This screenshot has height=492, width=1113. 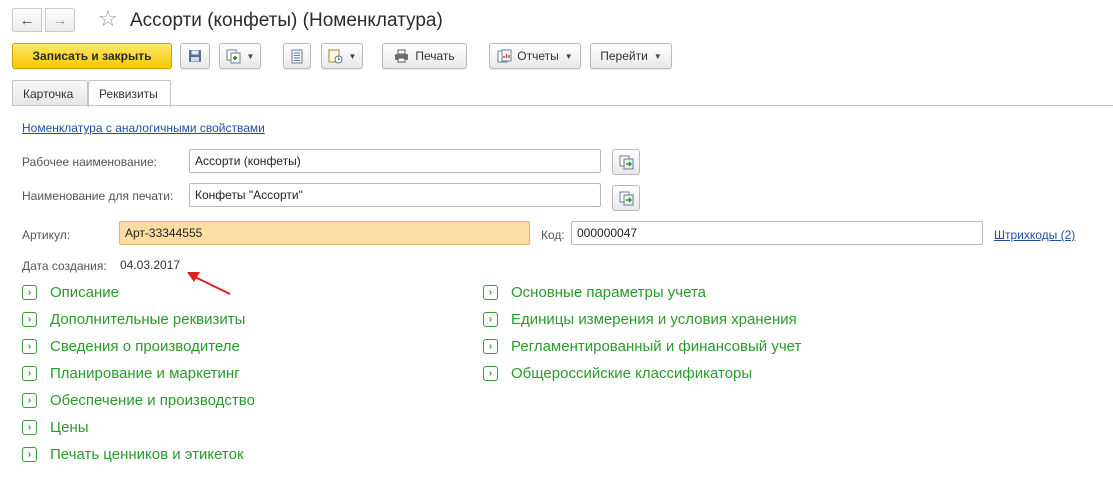 I want to click on favorite-star-icon: ☆, so click(x=108, y=19).